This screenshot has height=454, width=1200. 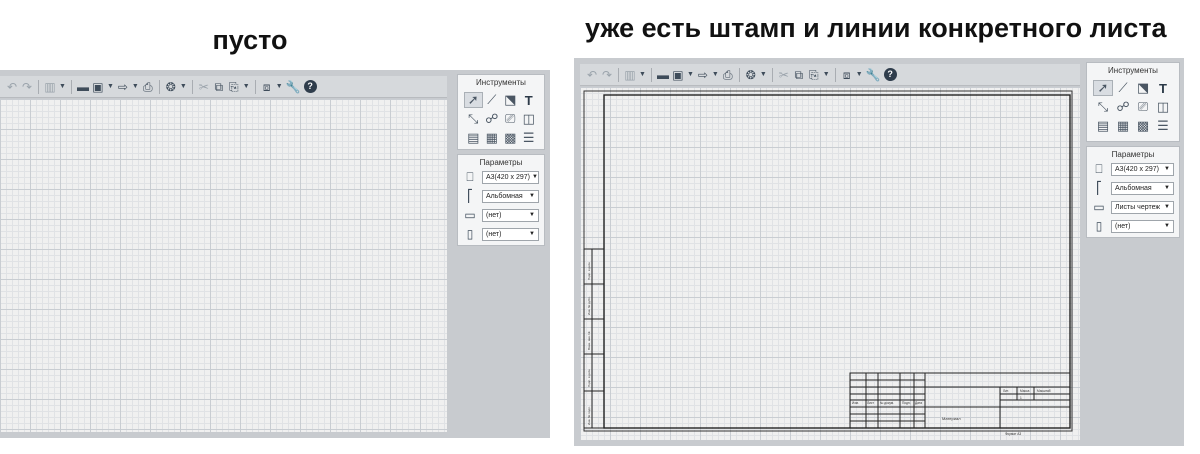 I want to click on book-icon: ▯, so click(x=470, y=234).